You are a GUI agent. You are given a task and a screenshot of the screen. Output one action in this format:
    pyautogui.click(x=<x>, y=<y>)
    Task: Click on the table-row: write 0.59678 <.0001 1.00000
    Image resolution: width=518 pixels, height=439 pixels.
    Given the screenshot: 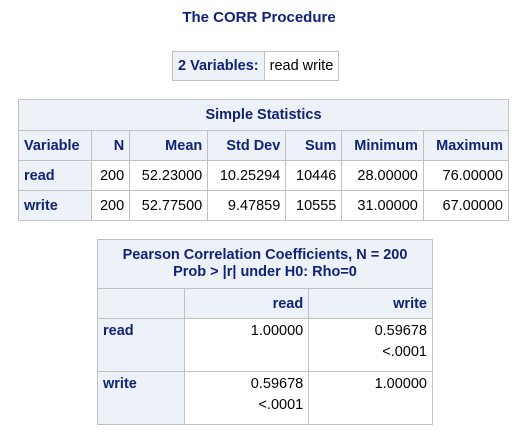 What is the action you would take?
    pyautogui.click(x=264, y=398)
    